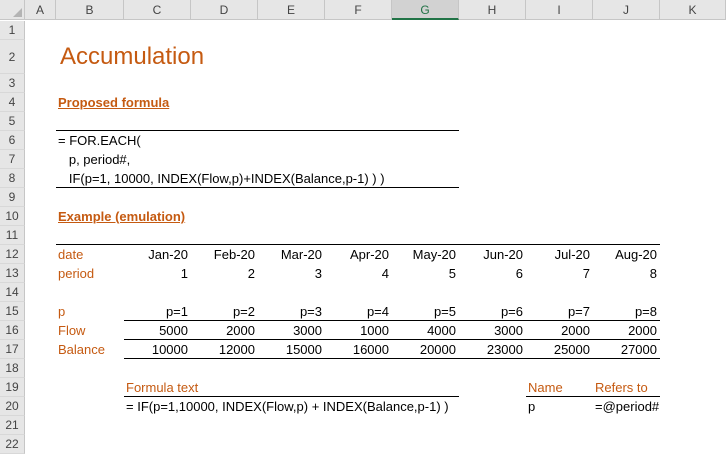  What do you see at coordinates (156, 273) in the screenshot?
I see `period-cell: 1` at bounding box center [156, 273].